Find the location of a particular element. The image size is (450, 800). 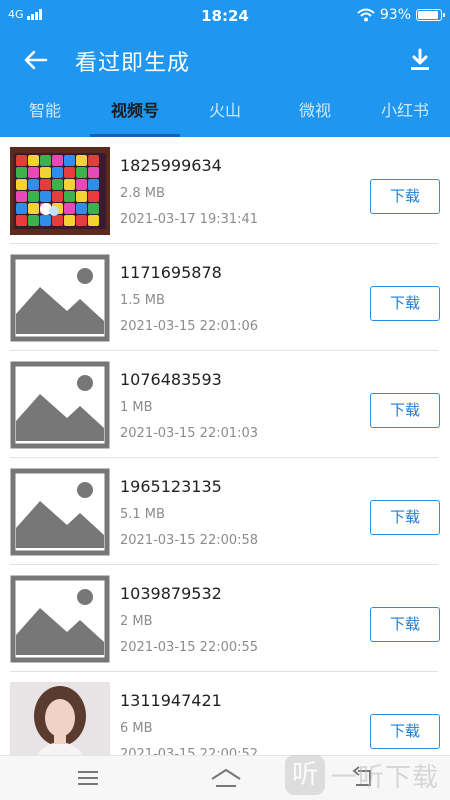

menu-icon is located at coordinates (88, 778).